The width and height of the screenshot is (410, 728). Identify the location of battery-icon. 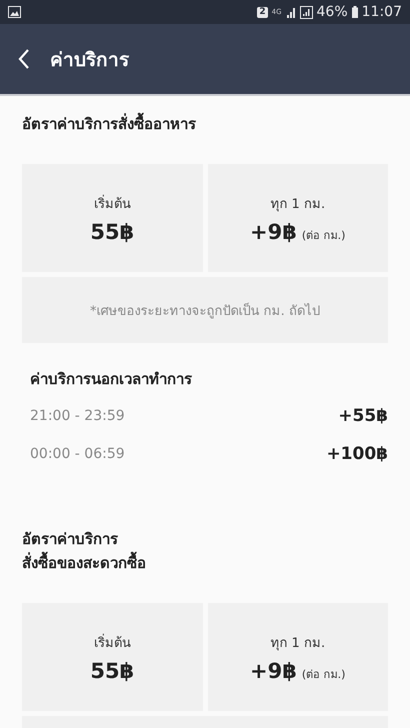
(355, 12).